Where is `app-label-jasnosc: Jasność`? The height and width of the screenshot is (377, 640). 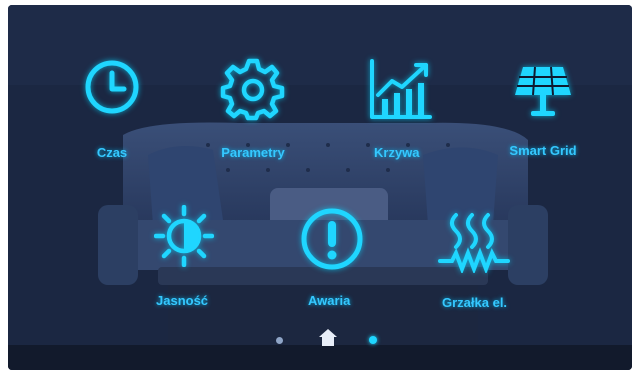
app-label-jasnosc: Jasność is located at coordinates (182, 300).